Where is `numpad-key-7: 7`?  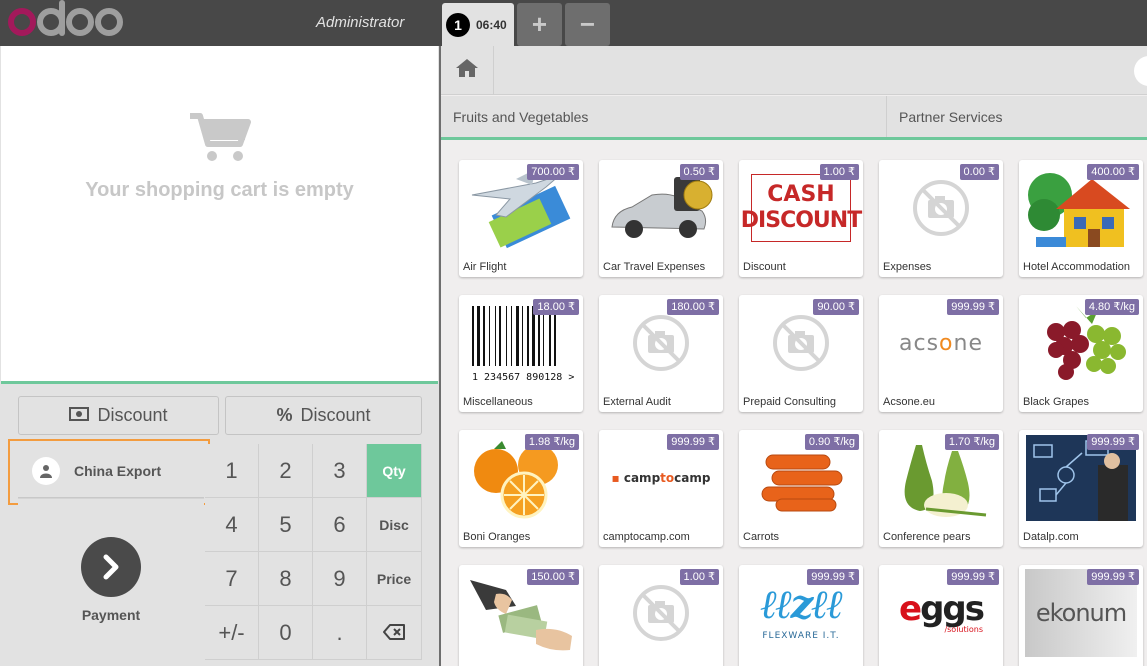
numpad-key-7: 7 is located at coordinates (232, 579).